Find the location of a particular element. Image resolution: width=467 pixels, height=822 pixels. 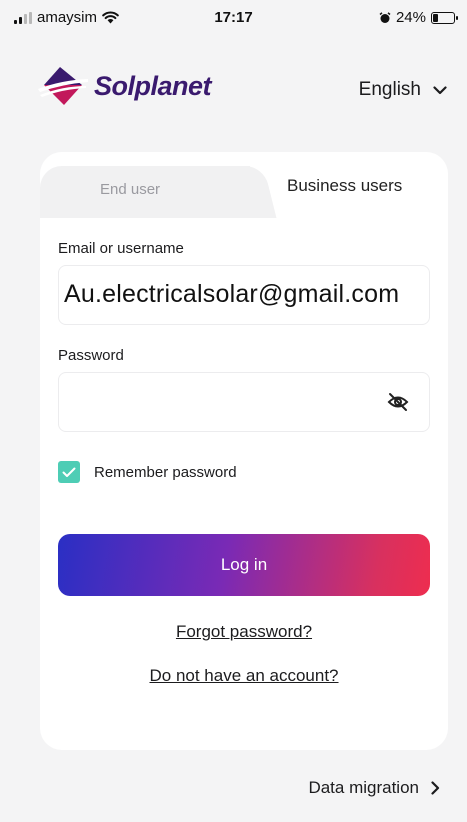

remember-checkbox is located at coordinates (69, 472).